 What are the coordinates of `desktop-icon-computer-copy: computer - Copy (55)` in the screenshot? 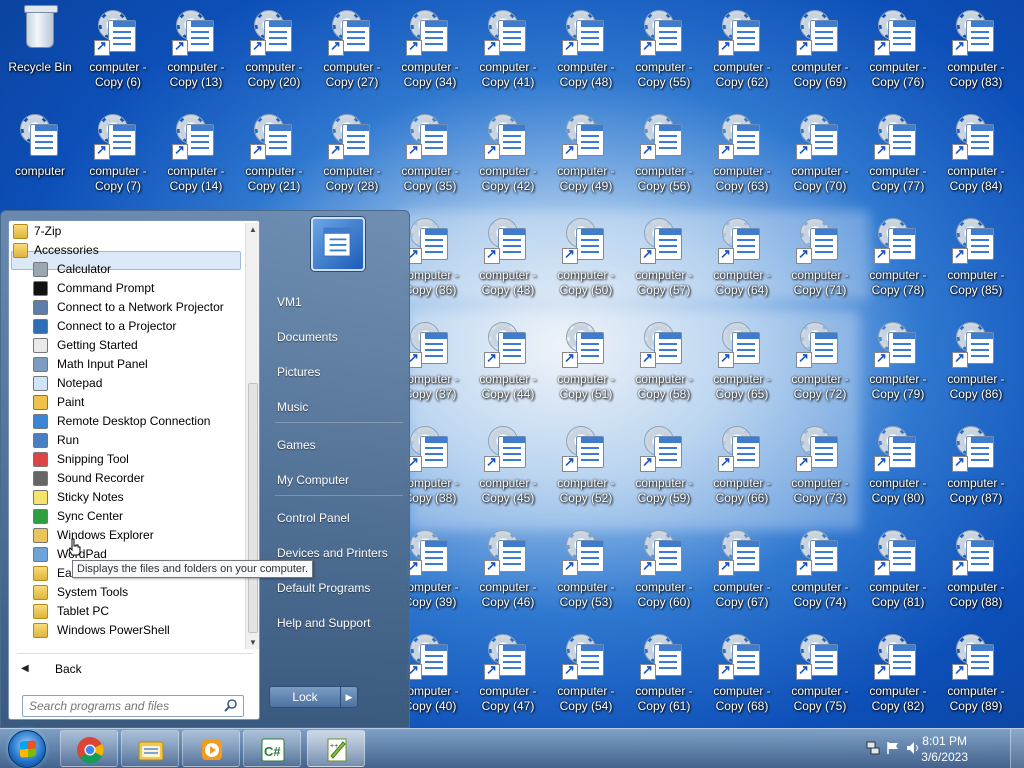 It's located at (664, 50).